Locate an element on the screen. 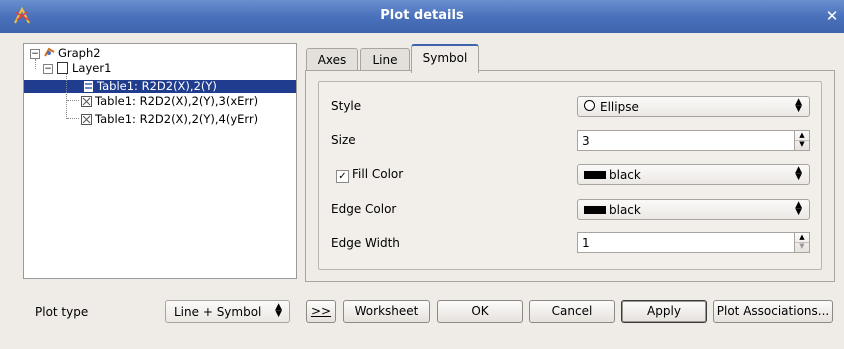 This screenshot has width=844, height=349. ok-button: OK is located at coordinates (480, 311).